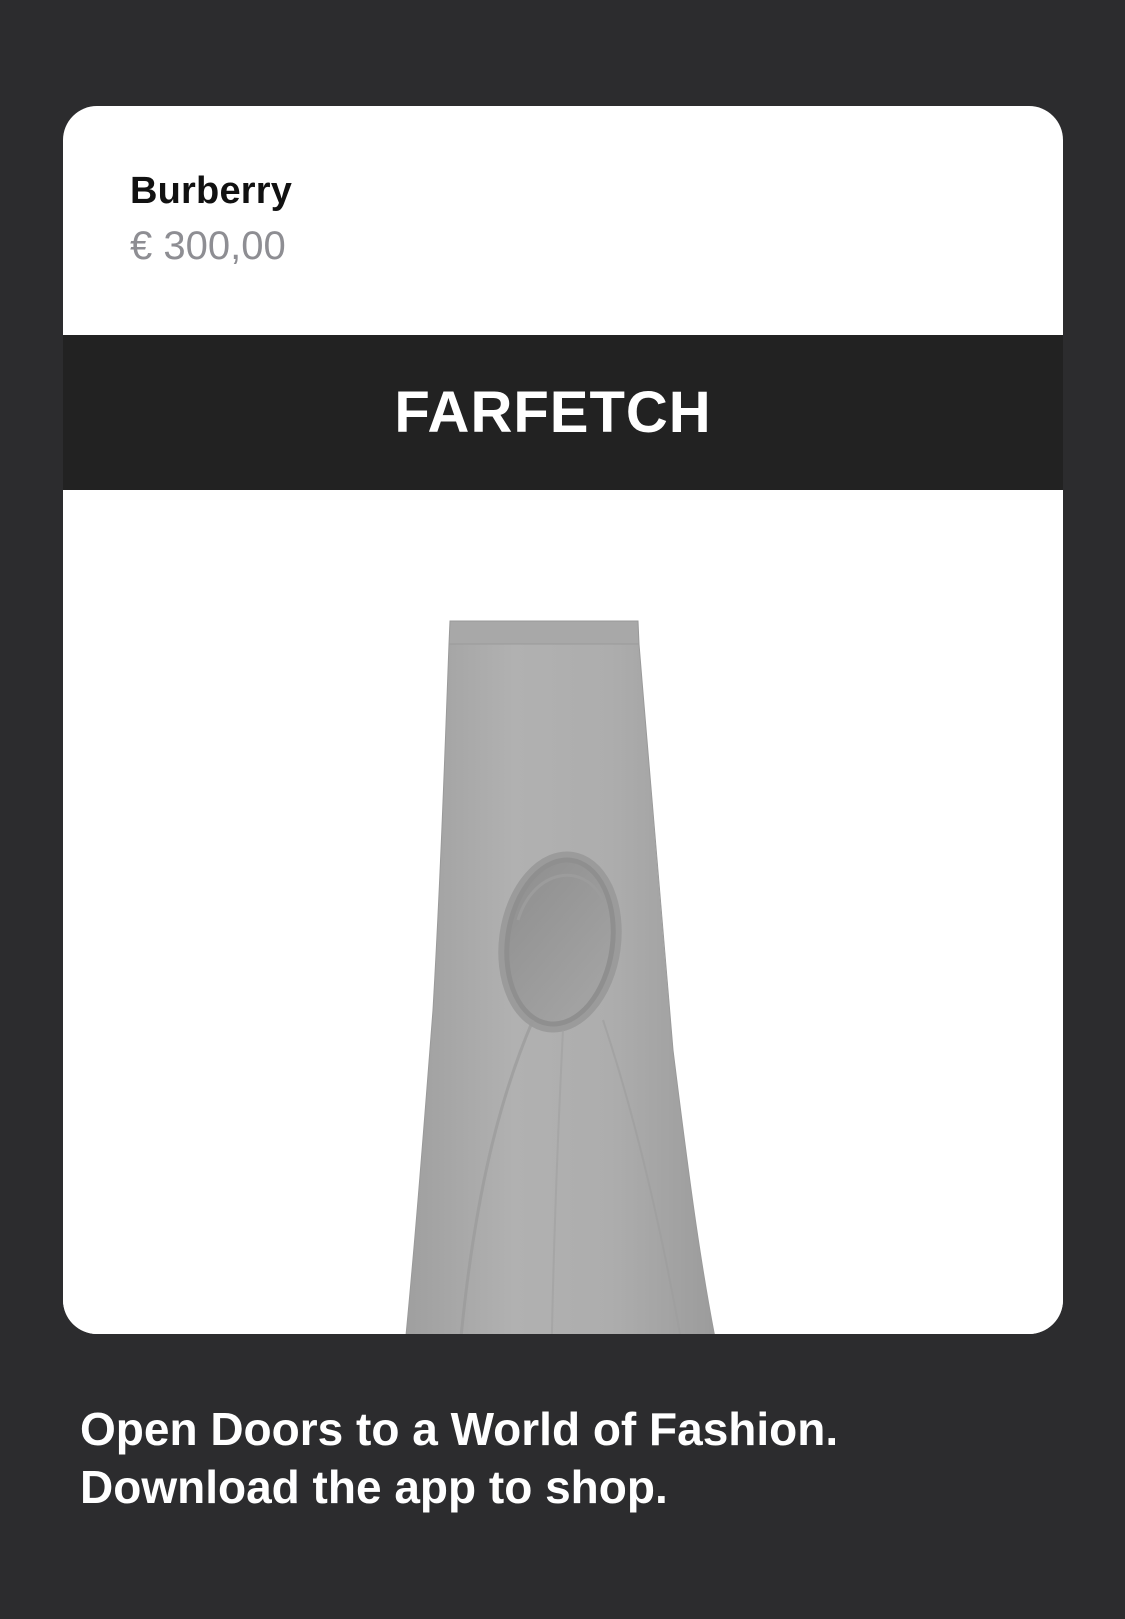  Describe the element at coordinates (553, 412) in the screenshot. I see `farfetch-logo: FARFETCH` at that location.